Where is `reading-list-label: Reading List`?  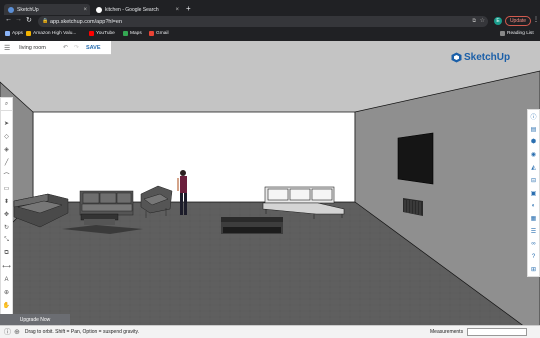
reading-list-label: Reading List is located at coordinates (520, 33).